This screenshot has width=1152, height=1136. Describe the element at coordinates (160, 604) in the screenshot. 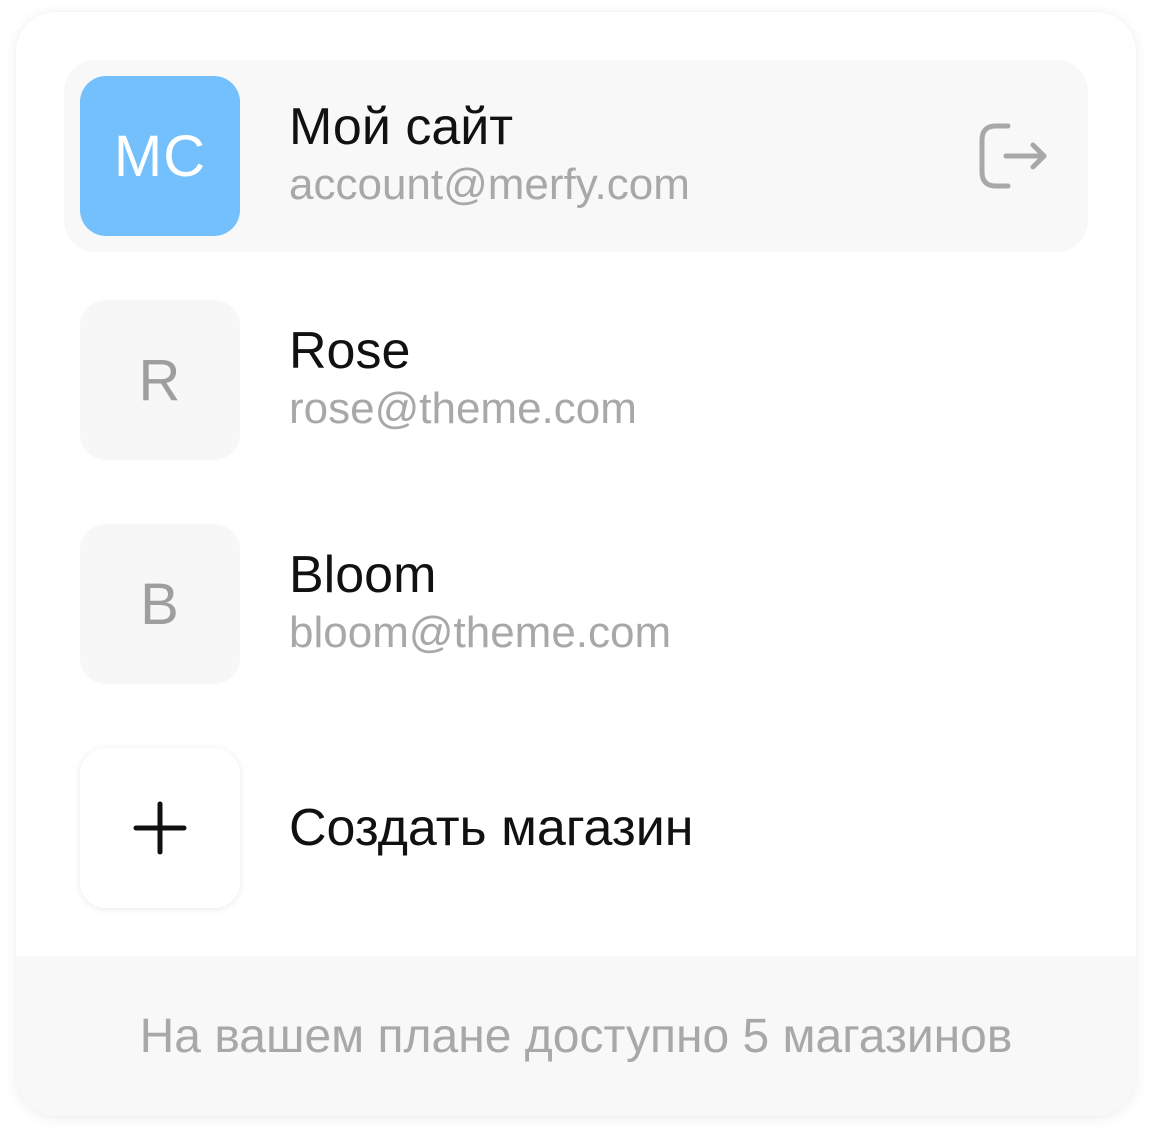

I see `store-avatar: B` at that location.